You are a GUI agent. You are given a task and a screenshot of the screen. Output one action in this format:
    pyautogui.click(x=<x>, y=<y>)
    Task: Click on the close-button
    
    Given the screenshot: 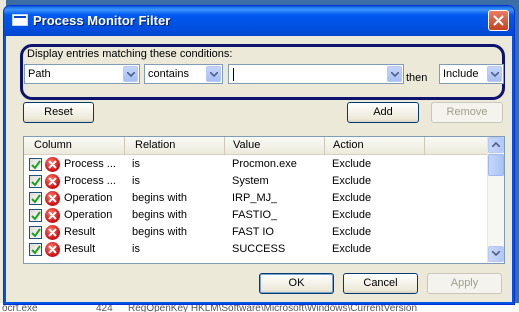 What is the action you would take?
    pyautogui.click(x=498, y=20)
    